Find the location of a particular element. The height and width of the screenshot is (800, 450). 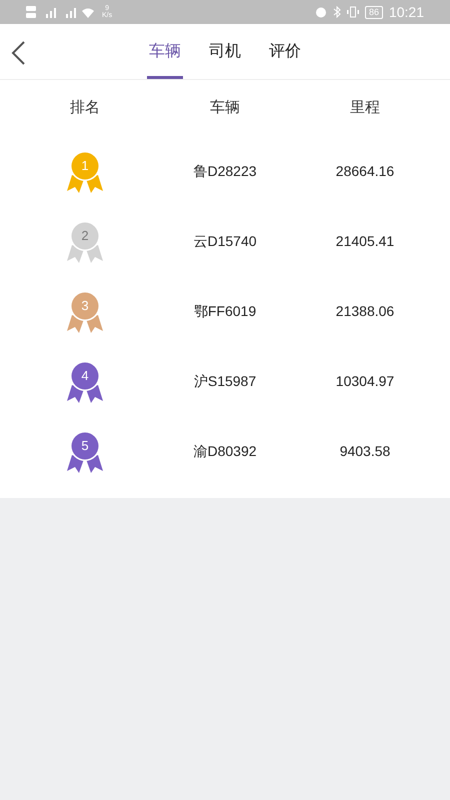

tab: 车辆 is located at coordinates (165, 51).